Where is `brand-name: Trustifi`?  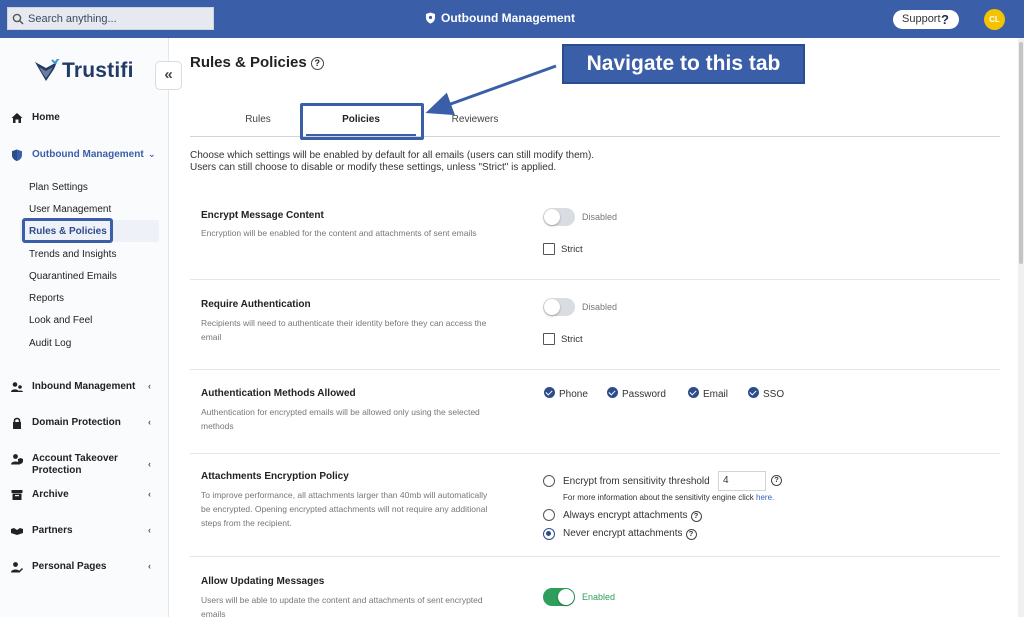
brand-name: Trustifi is located at coordinates (98, 70).